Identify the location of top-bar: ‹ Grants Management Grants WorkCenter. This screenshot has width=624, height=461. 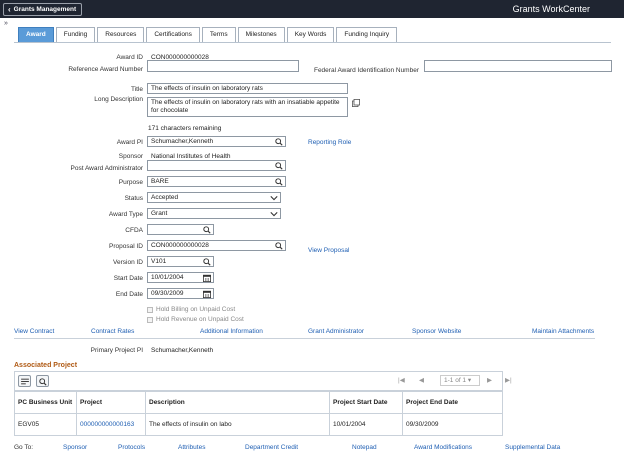
(312, 9).